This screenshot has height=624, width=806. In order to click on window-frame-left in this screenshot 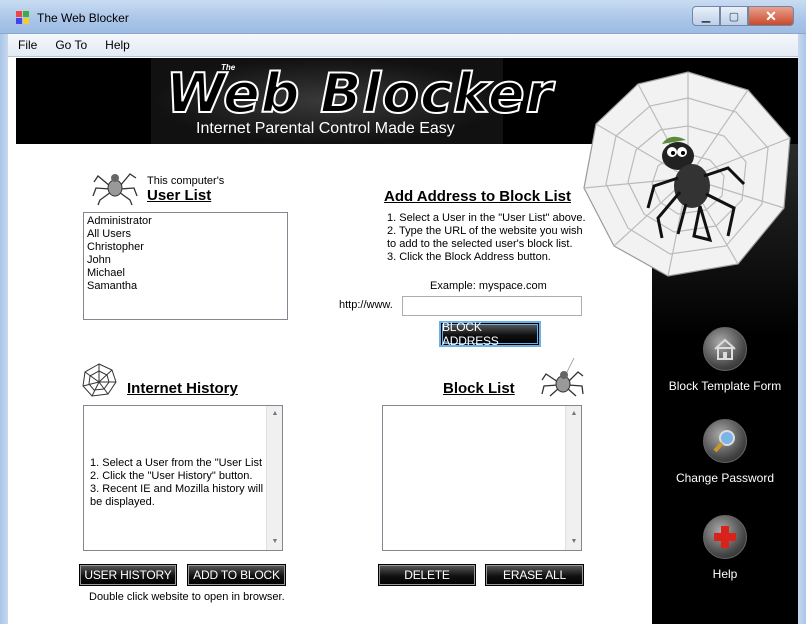, I will do `click(4, 329)`.